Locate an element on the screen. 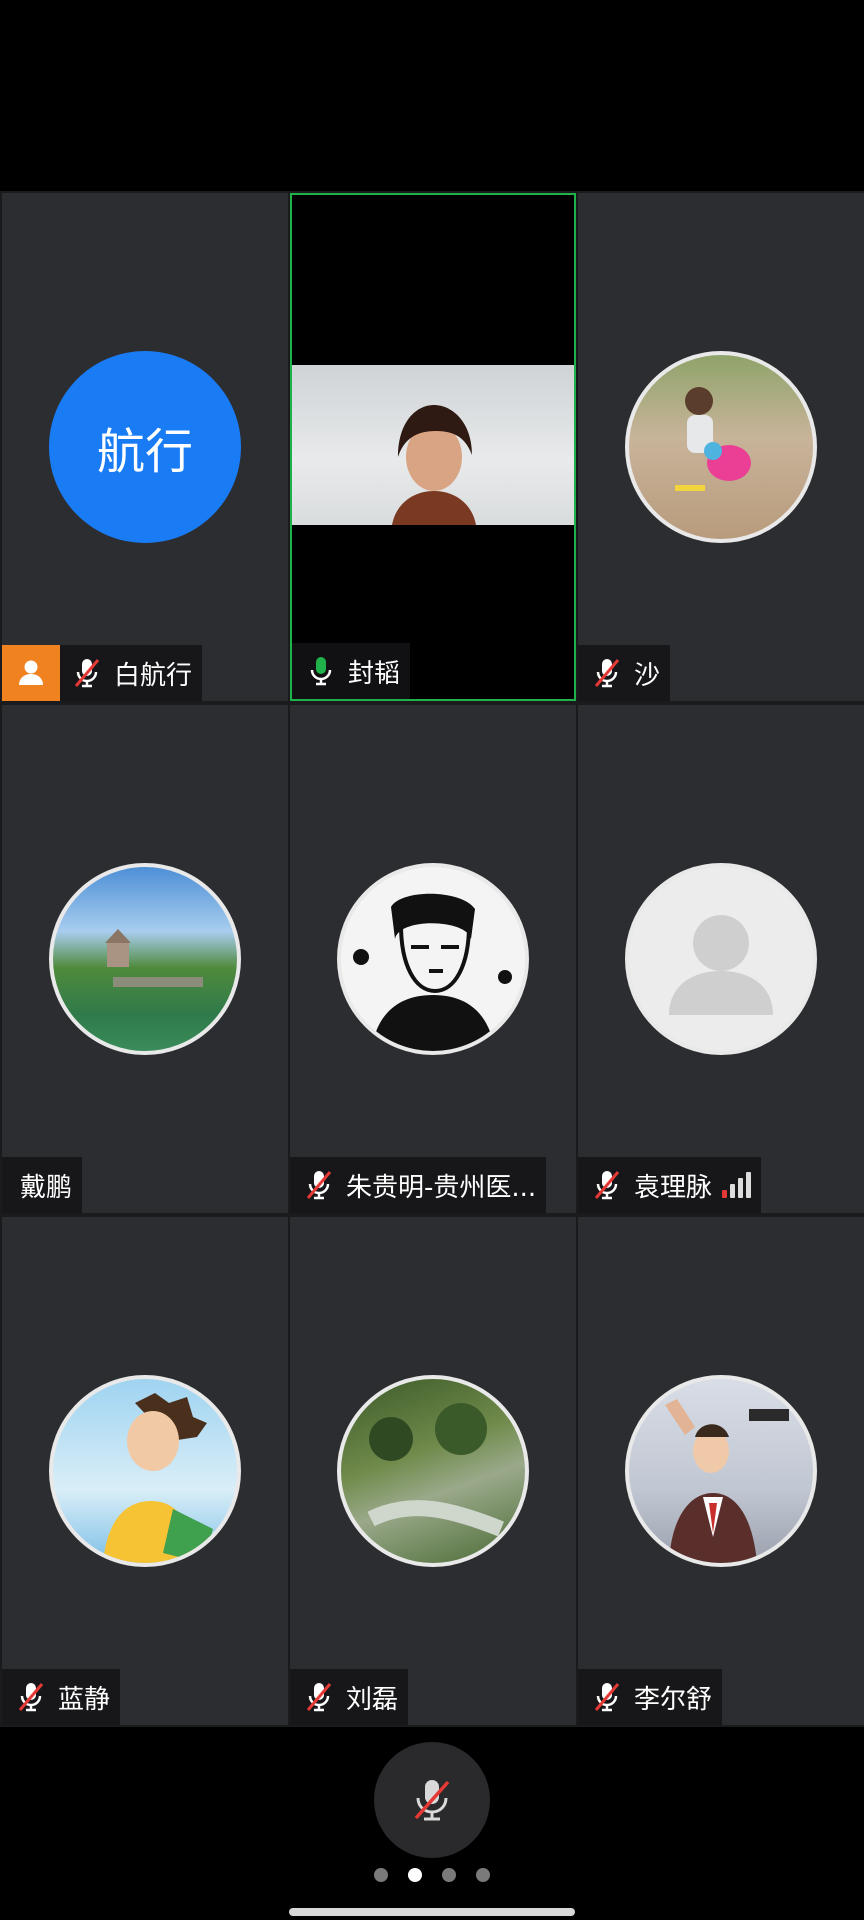 This screenshot has height=1920, width=864. participant-name: 戴鹏 is located at coordinates (46, 1187).